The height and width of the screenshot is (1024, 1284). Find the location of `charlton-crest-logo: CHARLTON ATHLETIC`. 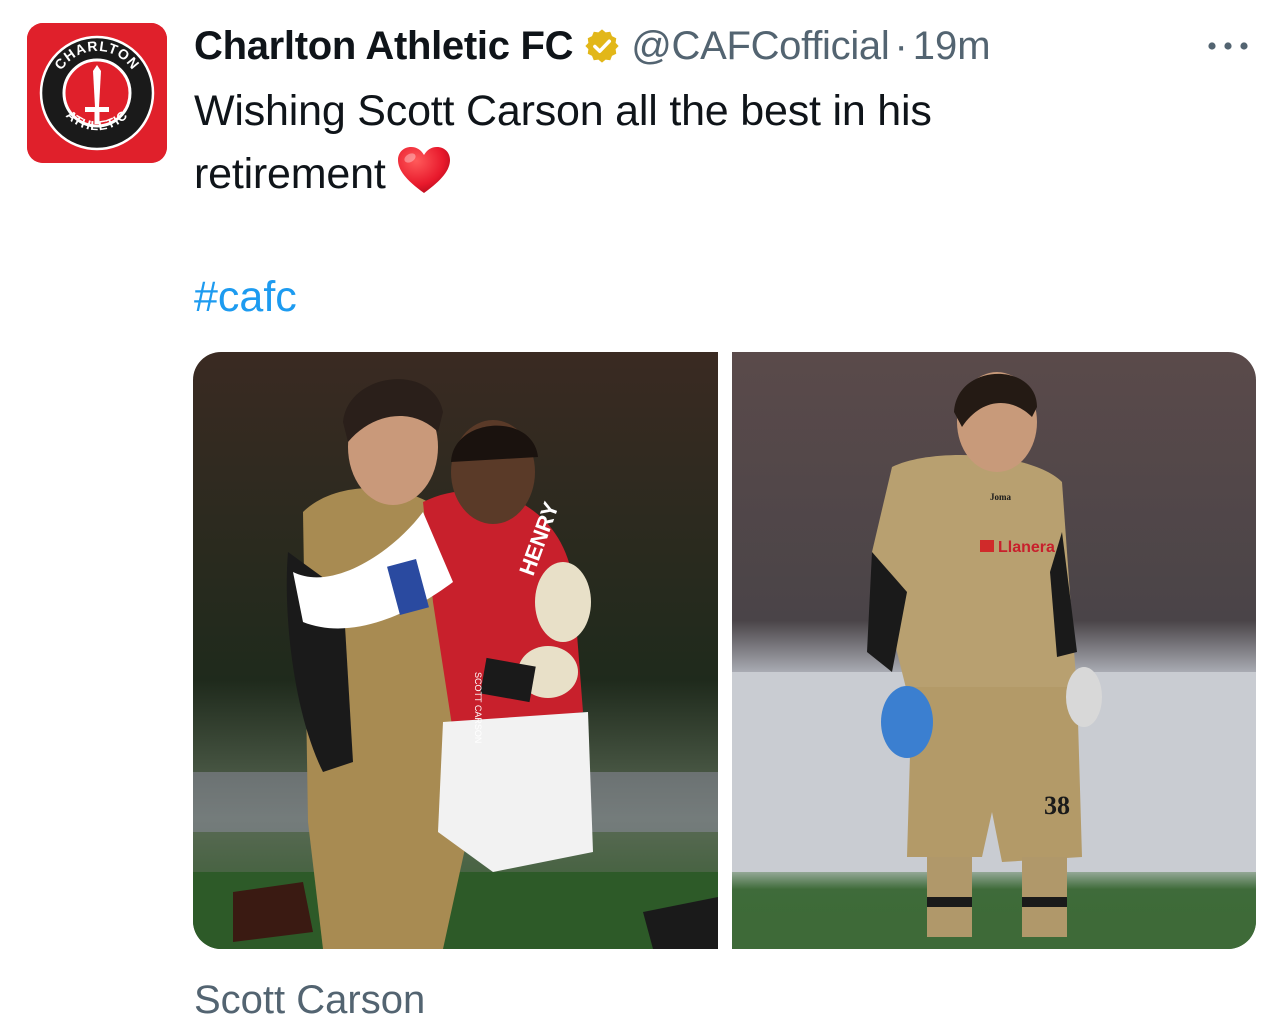

charlton-crest-logo: CHARLTON ATHLETIC is located at coordinates (97, 93).